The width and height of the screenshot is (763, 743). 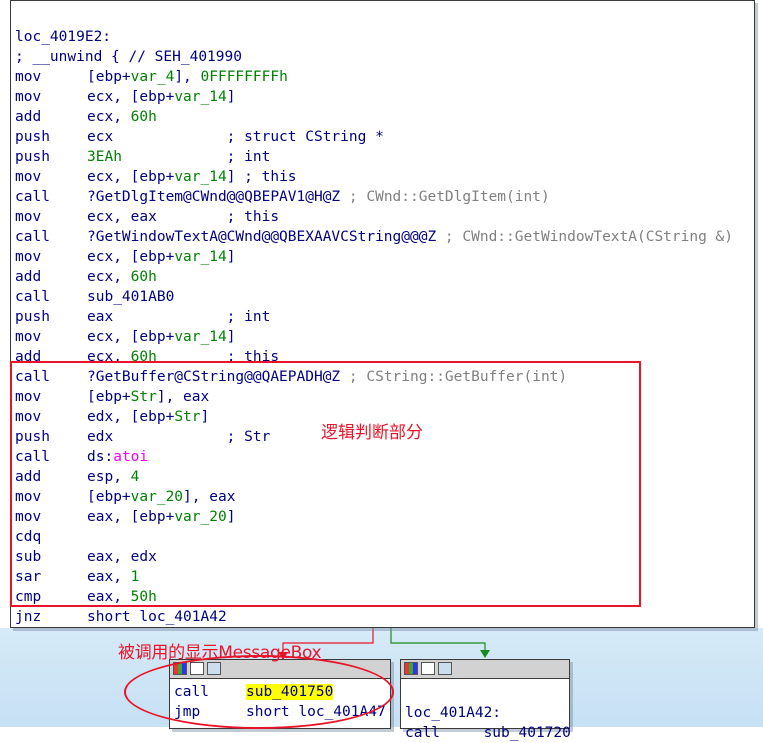 I want to click on operand: var_4, so click(x=152, y=77).